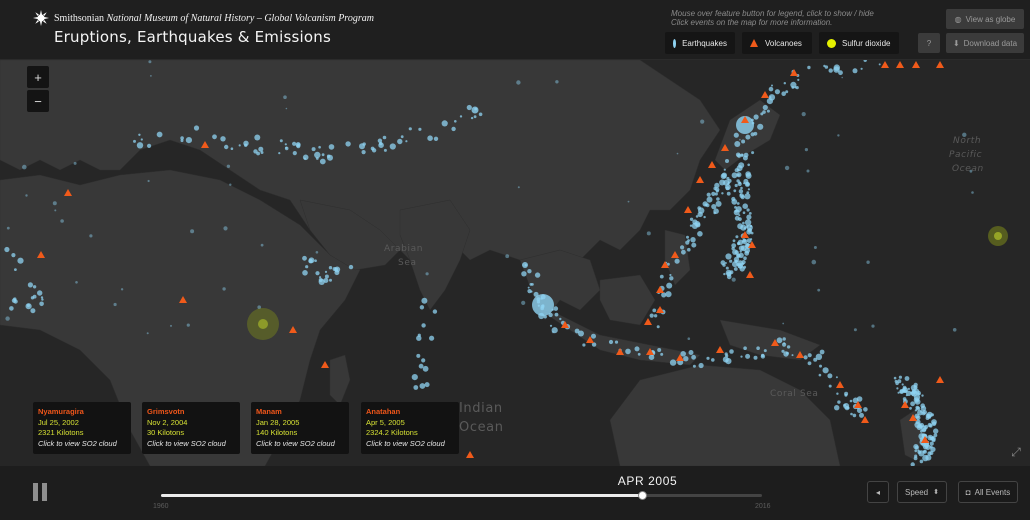  I want to click on download-data-button: ⬇ Download data, so click(985, 43).